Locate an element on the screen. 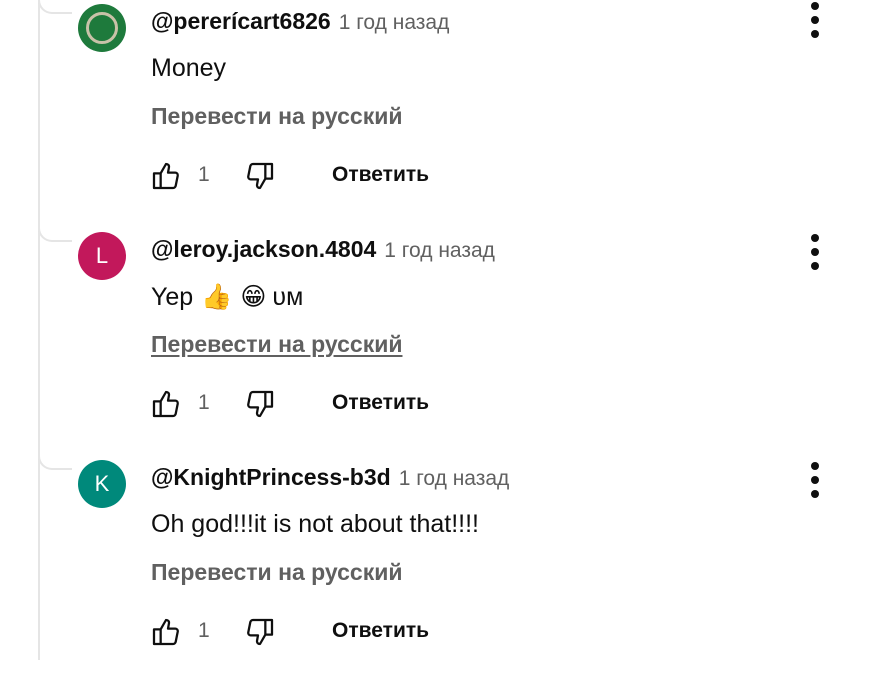 This screenshot has height=684, width=891. avatar-letter: K is located at coordinates (102, 483).